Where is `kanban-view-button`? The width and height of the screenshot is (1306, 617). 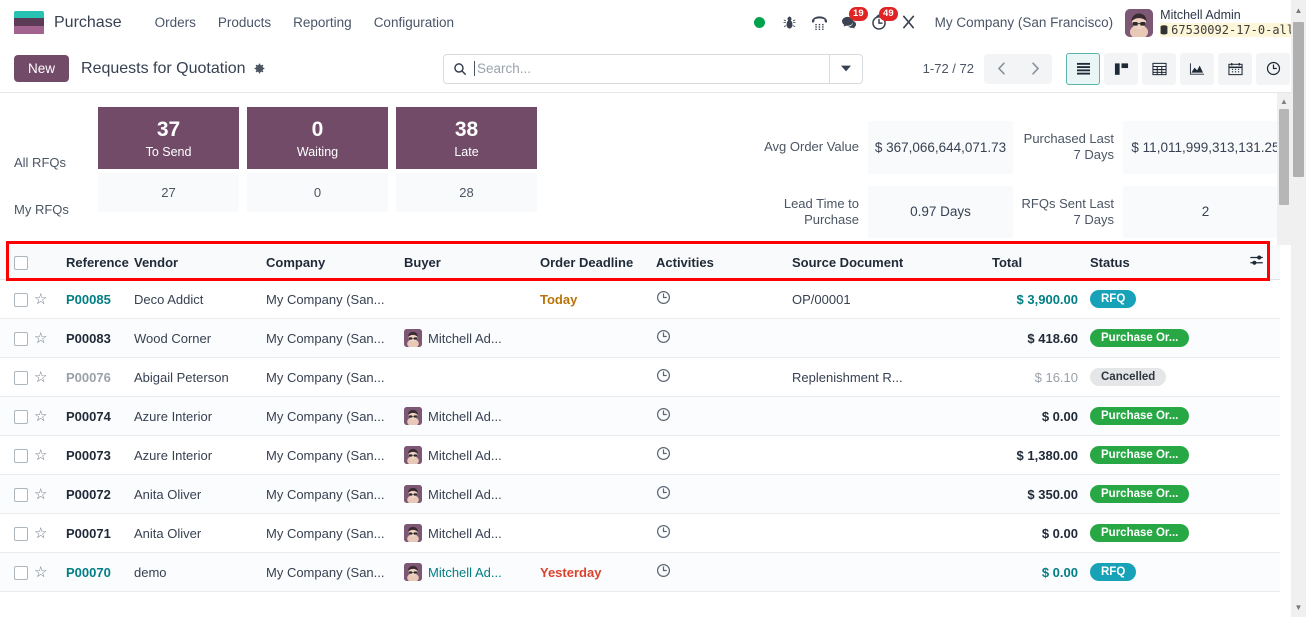
kanban-view-button is located at coordinates (1121, 68).